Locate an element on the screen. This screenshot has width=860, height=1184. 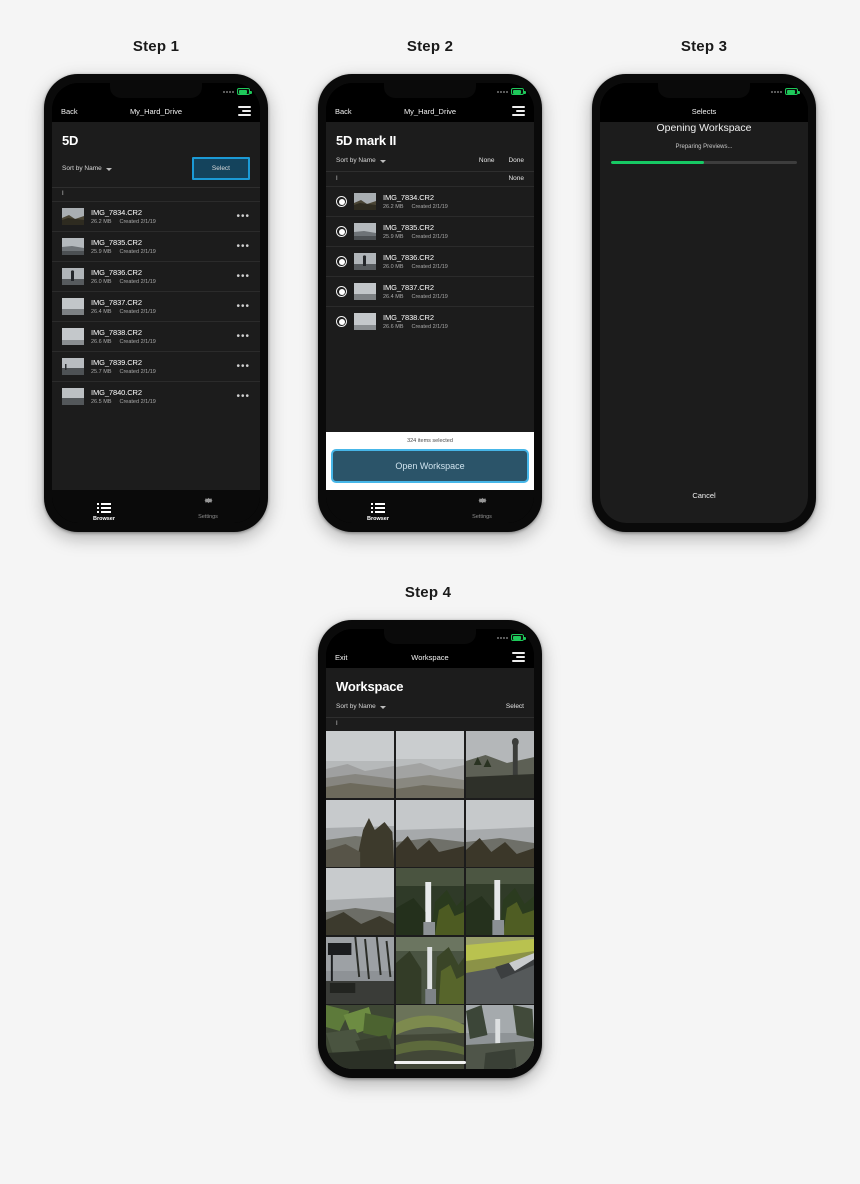
nav-bar-step-3: Selects is located at coordinates (704, 111).